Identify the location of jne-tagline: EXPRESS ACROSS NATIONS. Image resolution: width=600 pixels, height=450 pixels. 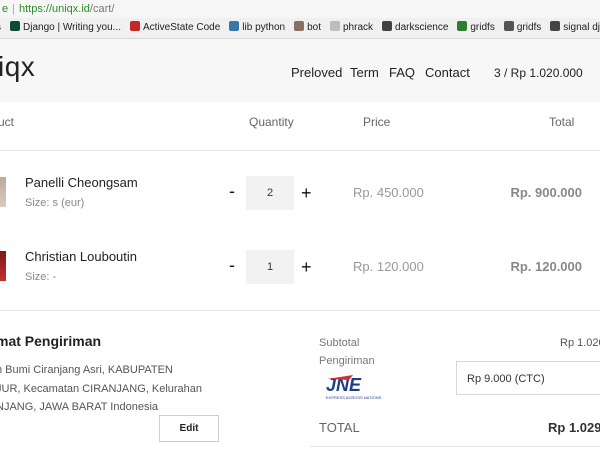
(354, 397).